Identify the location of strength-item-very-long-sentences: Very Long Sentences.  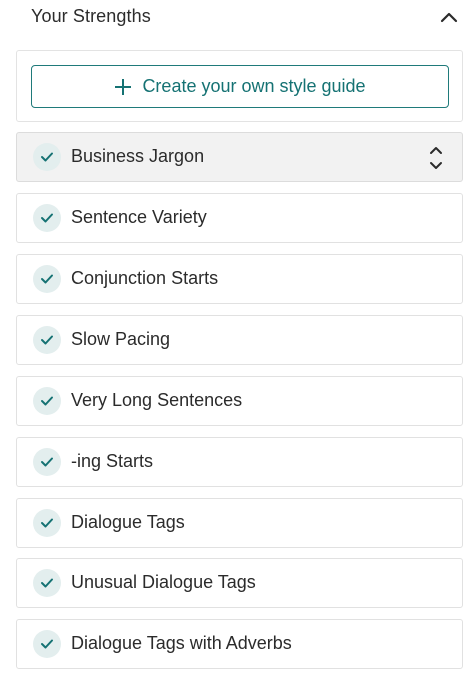
(239, 401).